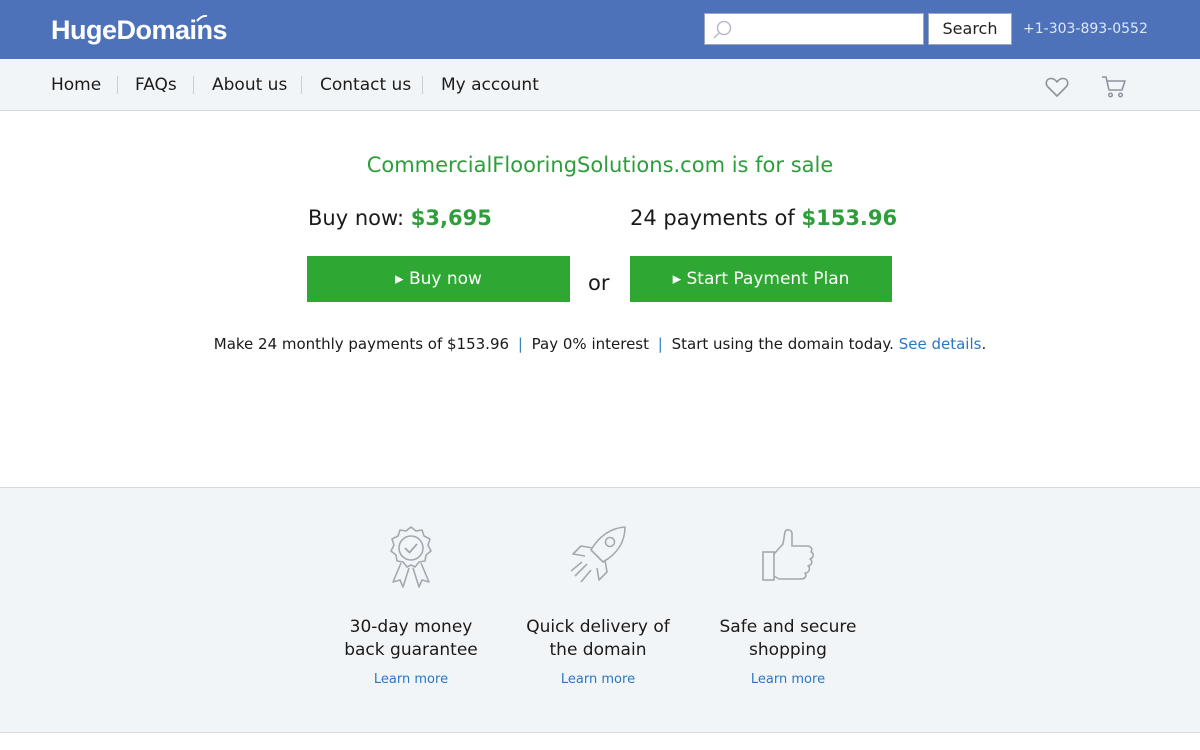 The width and height of the screenshot is (1200, 750). I want to click on nav-item-about: About us, so click(249, 85).